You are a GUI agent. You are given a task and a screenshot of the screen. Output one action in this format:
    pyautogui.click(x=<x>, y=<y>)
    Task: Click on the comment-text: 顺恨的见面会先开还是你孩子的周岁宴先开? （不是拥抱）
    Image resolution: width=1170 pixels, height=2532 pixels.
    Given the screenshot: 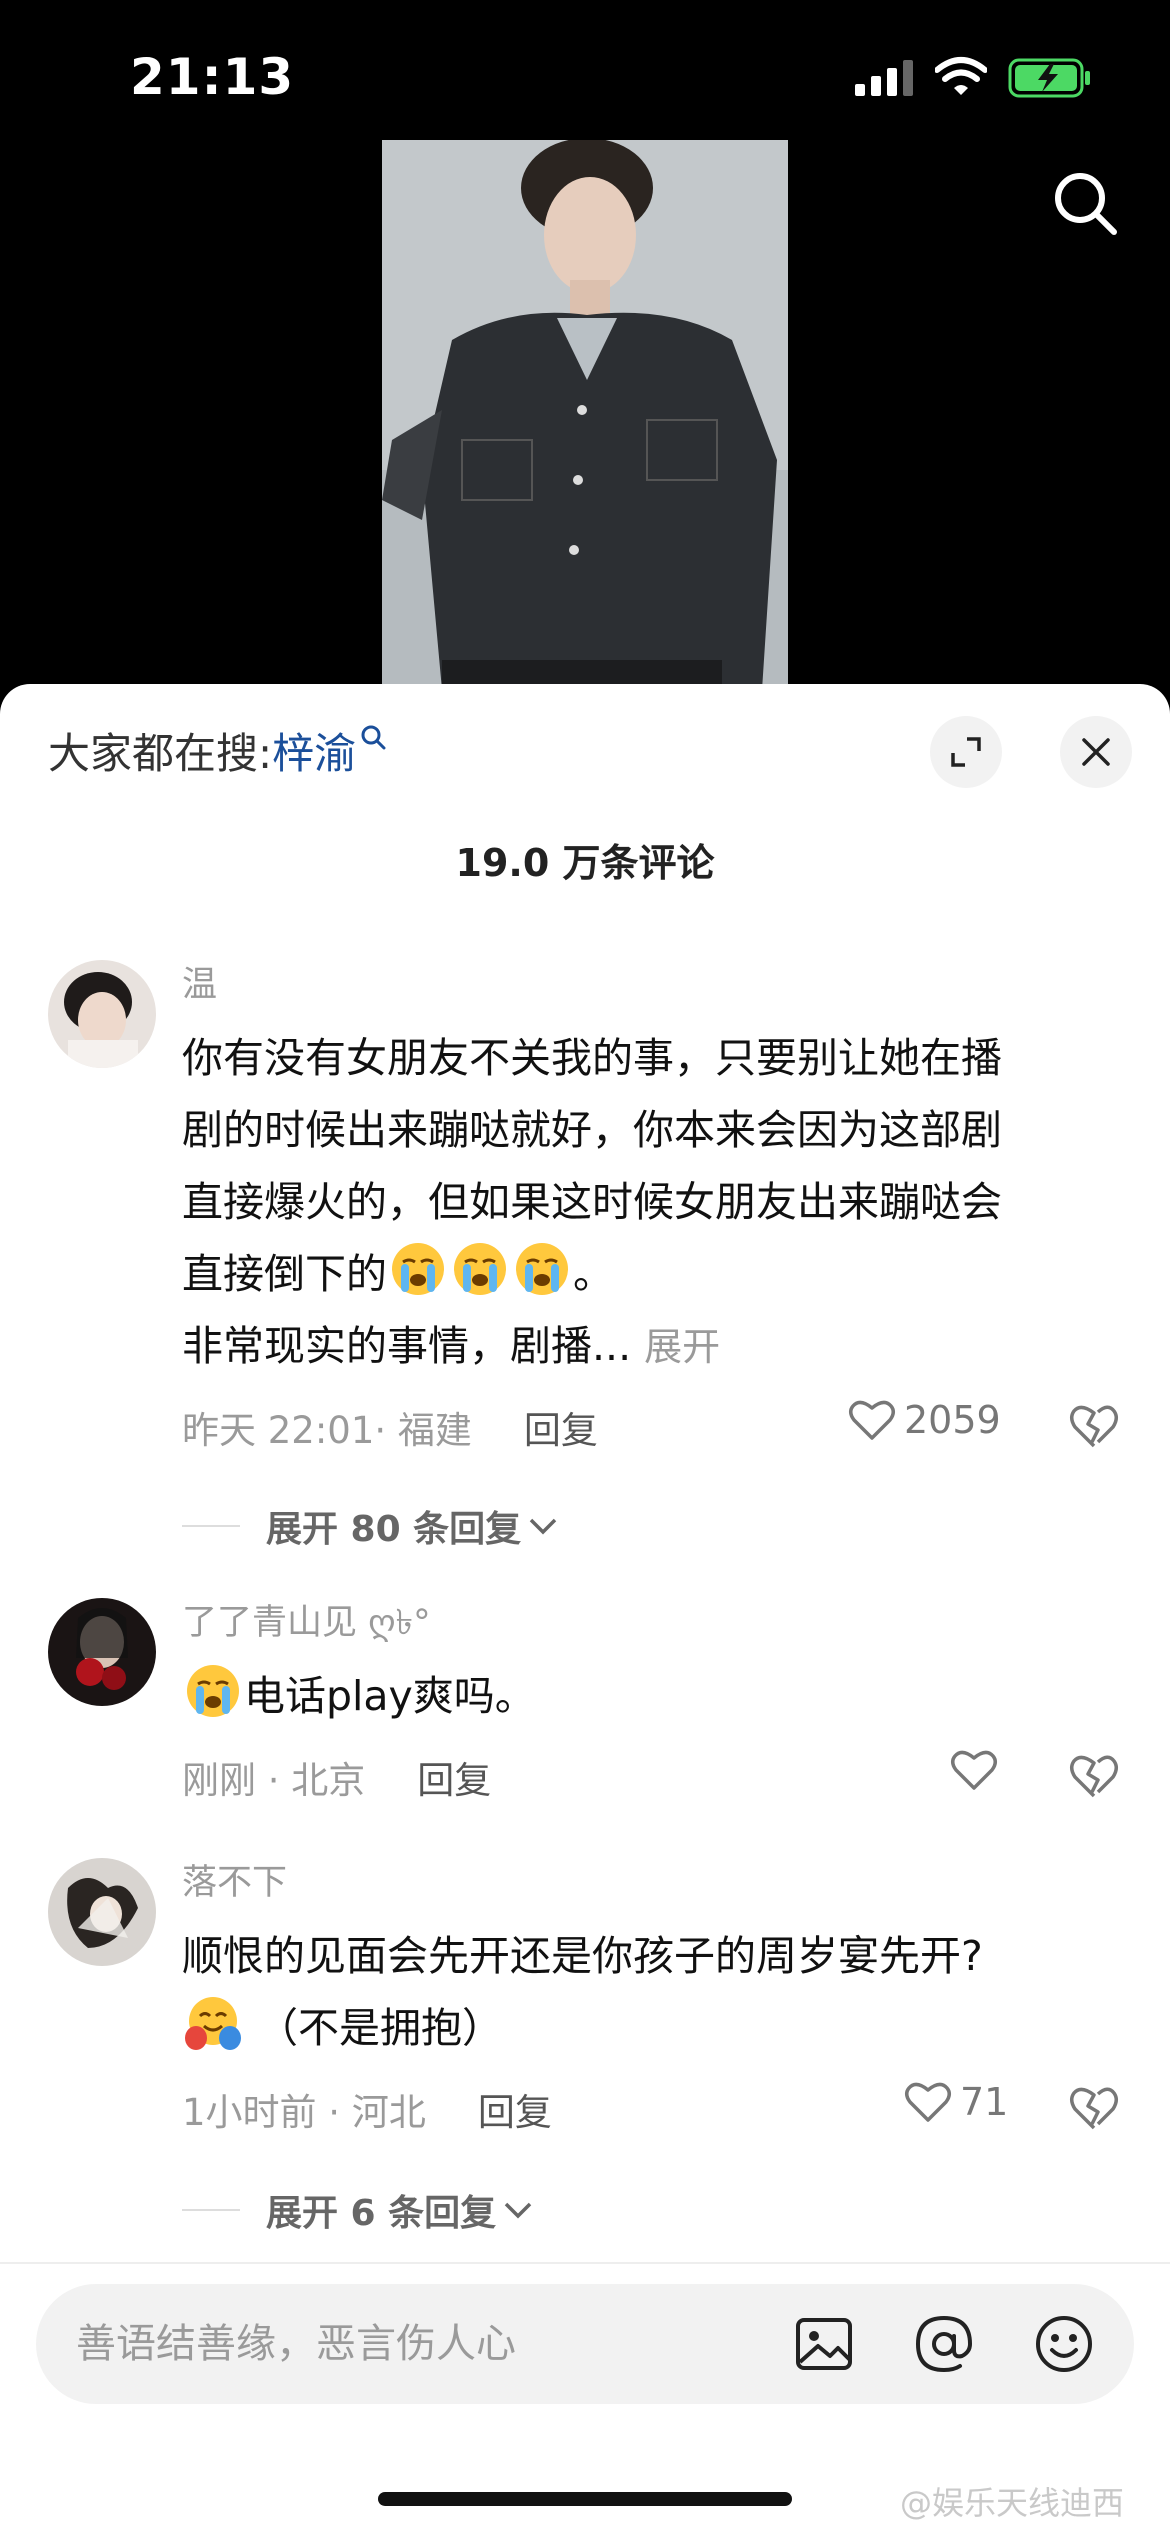 What is the action you would take?
    pyautogui.click(x=582, y=1992)
    